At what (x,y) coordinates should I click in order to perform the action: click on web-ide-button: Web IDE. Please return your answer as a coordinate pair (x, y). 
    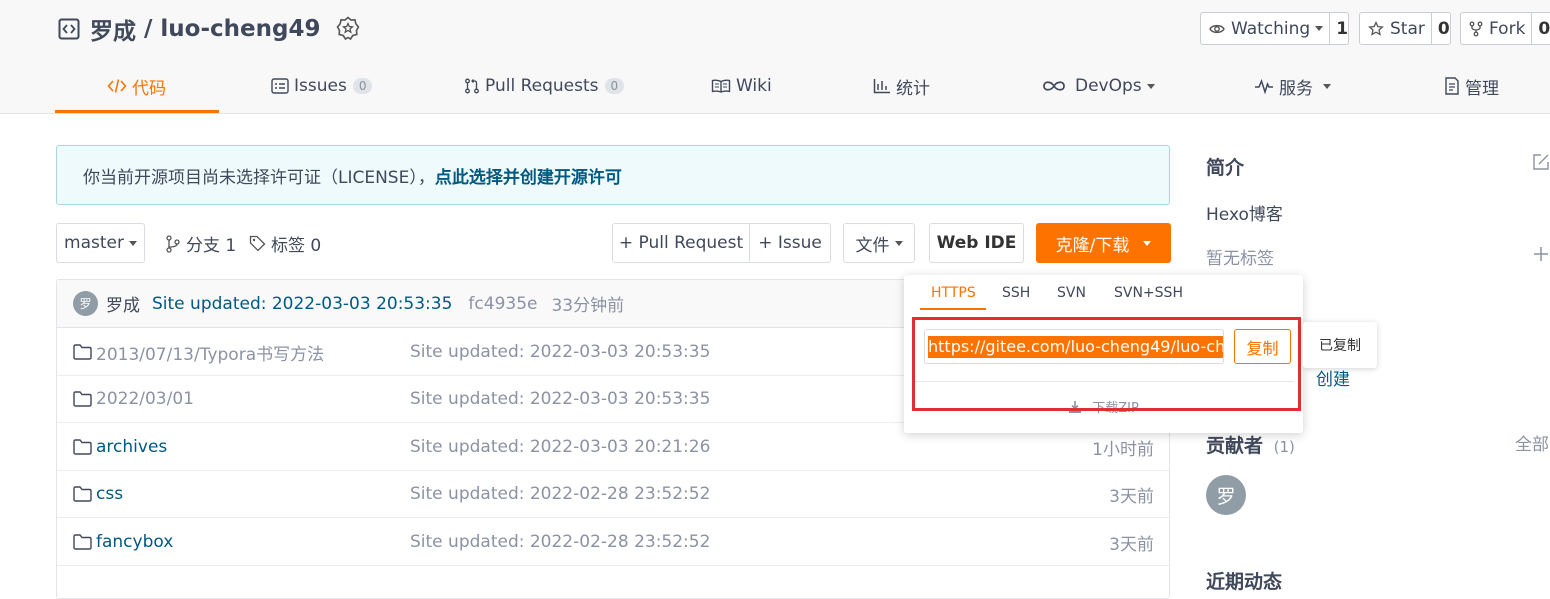
    Looking at the image, I should click on (976, 243).